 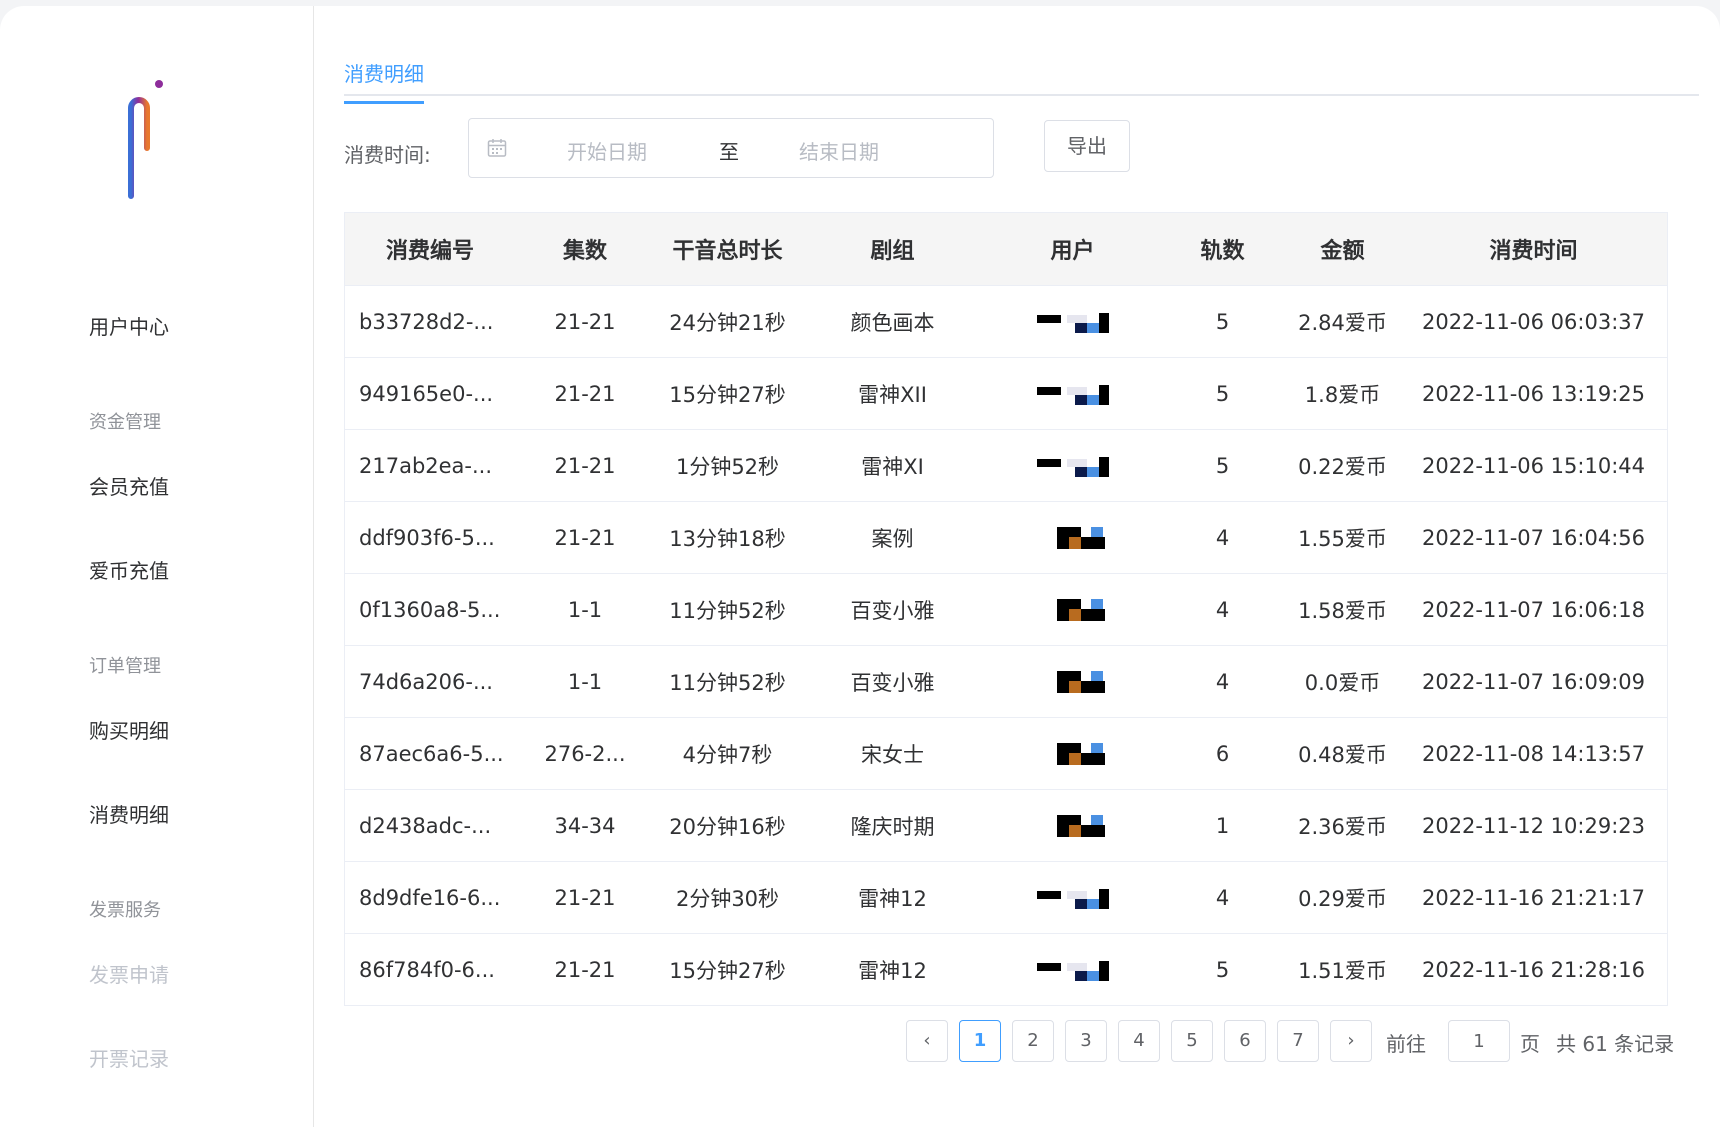 What do you see at coordinates (727, 970) in the screenshot?
I see `cell-duration: 15分钟27秒` at bounding box center [727, 970].